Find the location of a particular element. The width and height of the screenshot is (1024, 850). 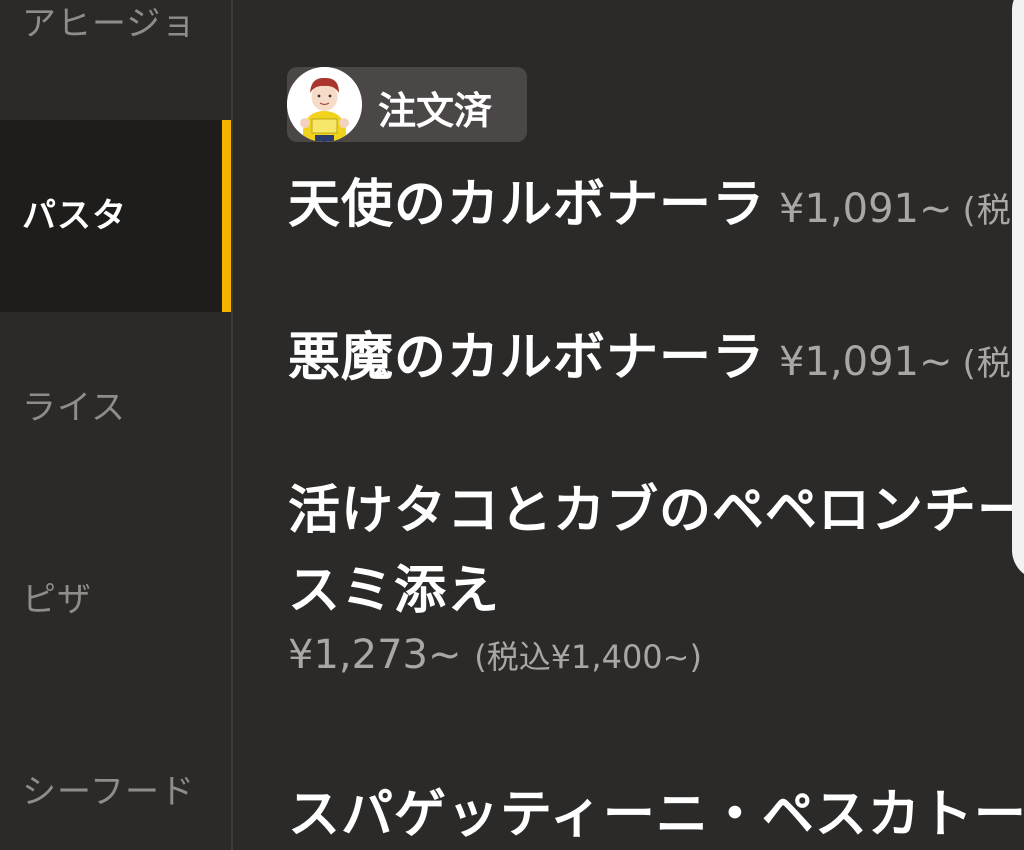

menu-item-name-line1: 活けタコとカブのペペロンチー is located at coordinates (656, 505).